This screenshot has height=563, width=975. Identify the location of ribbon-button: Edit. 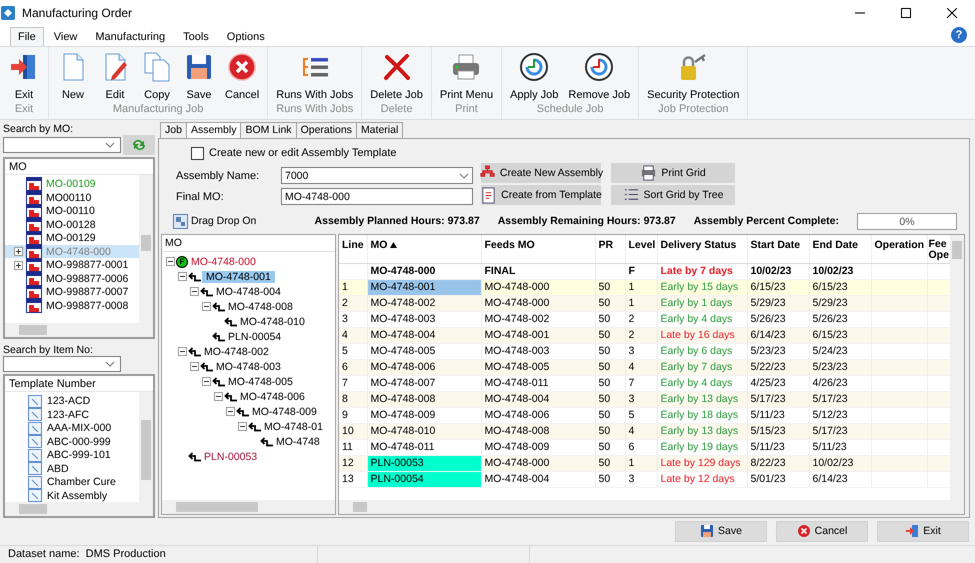
(115, 75).